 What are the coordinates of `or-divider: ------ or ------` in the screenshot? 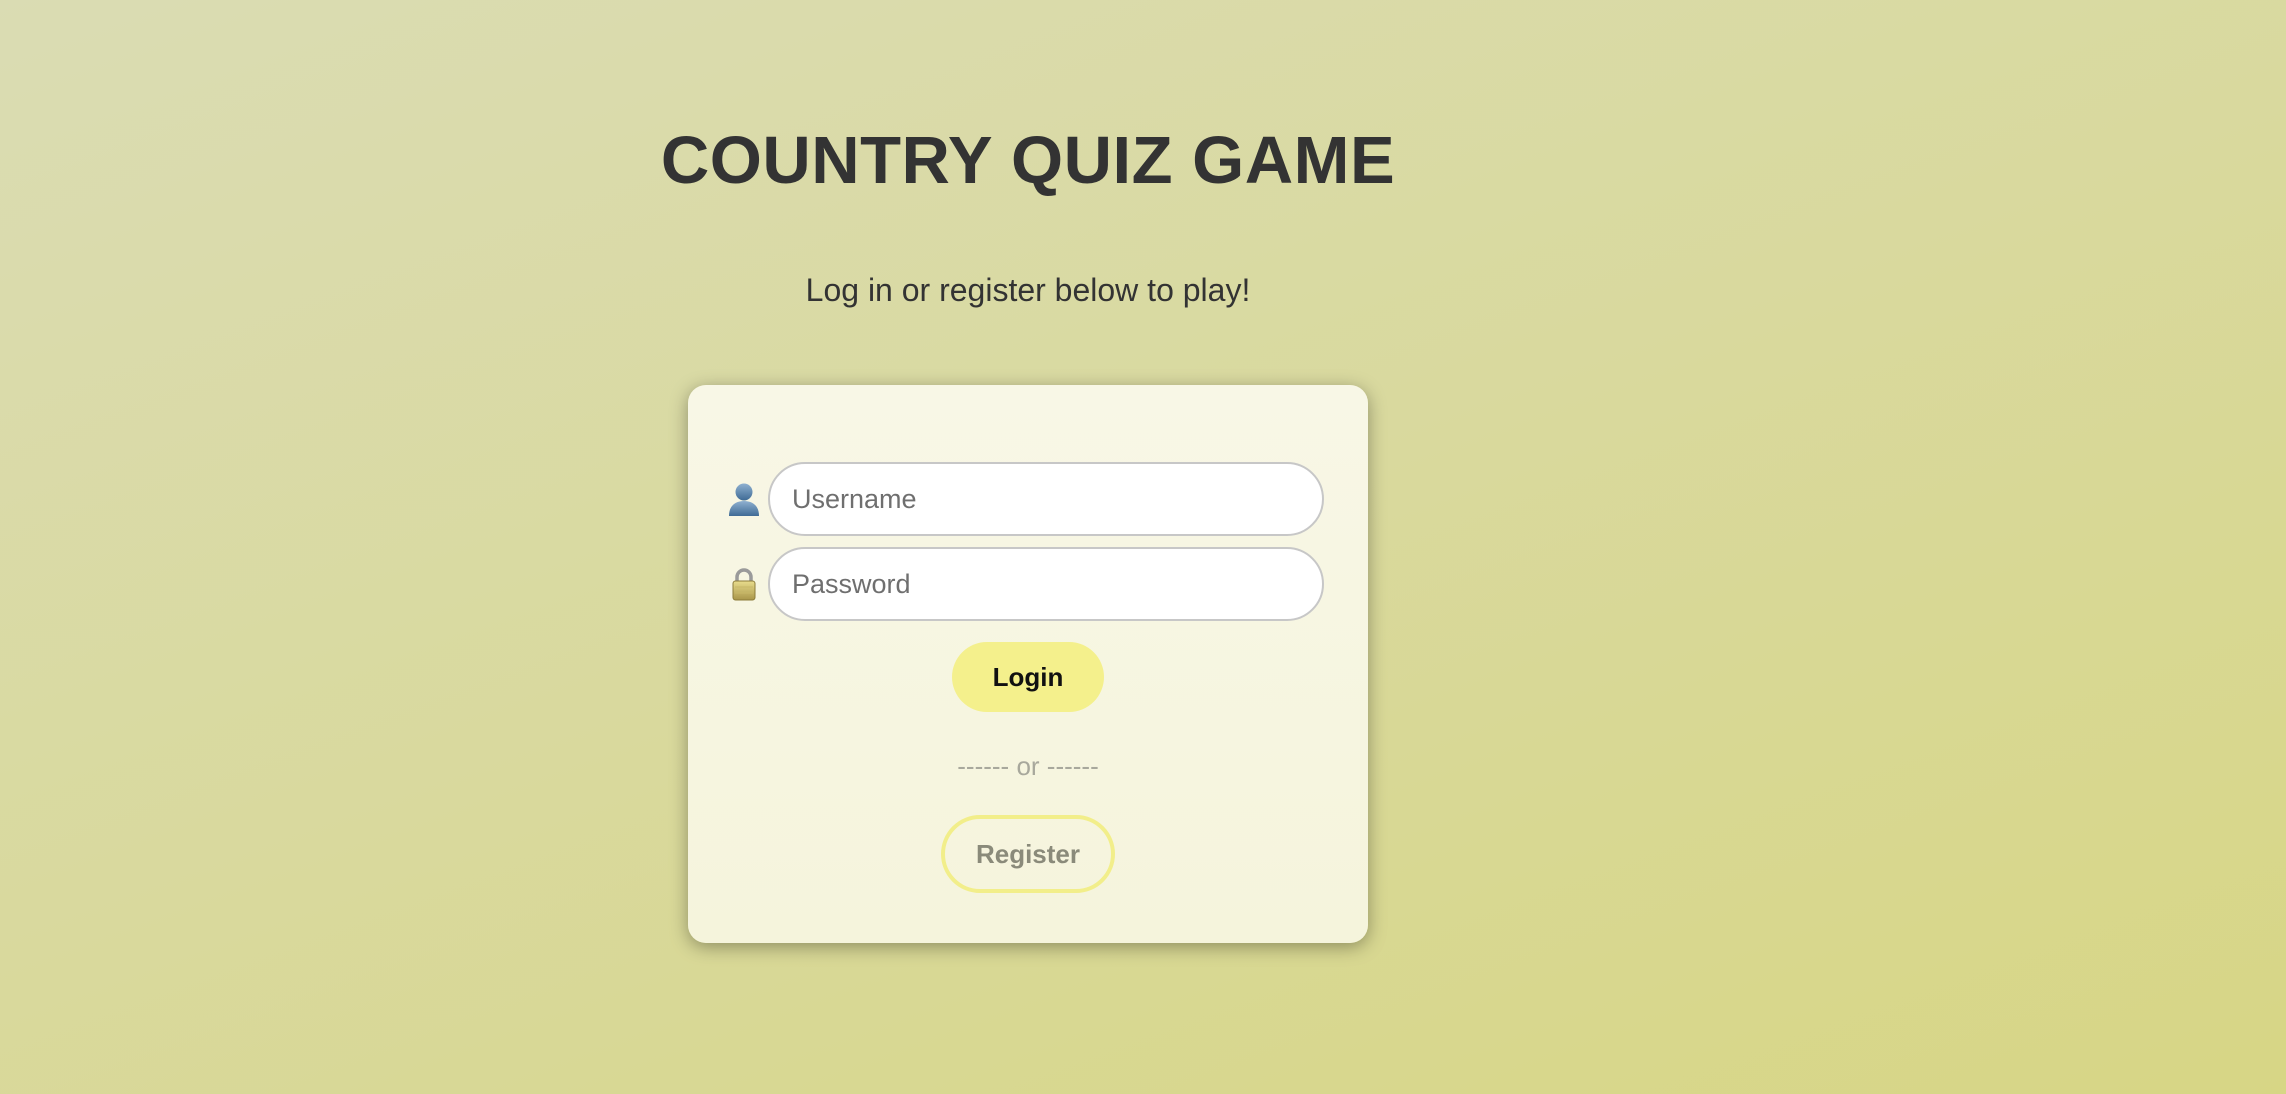 It's located at (1028, 766).